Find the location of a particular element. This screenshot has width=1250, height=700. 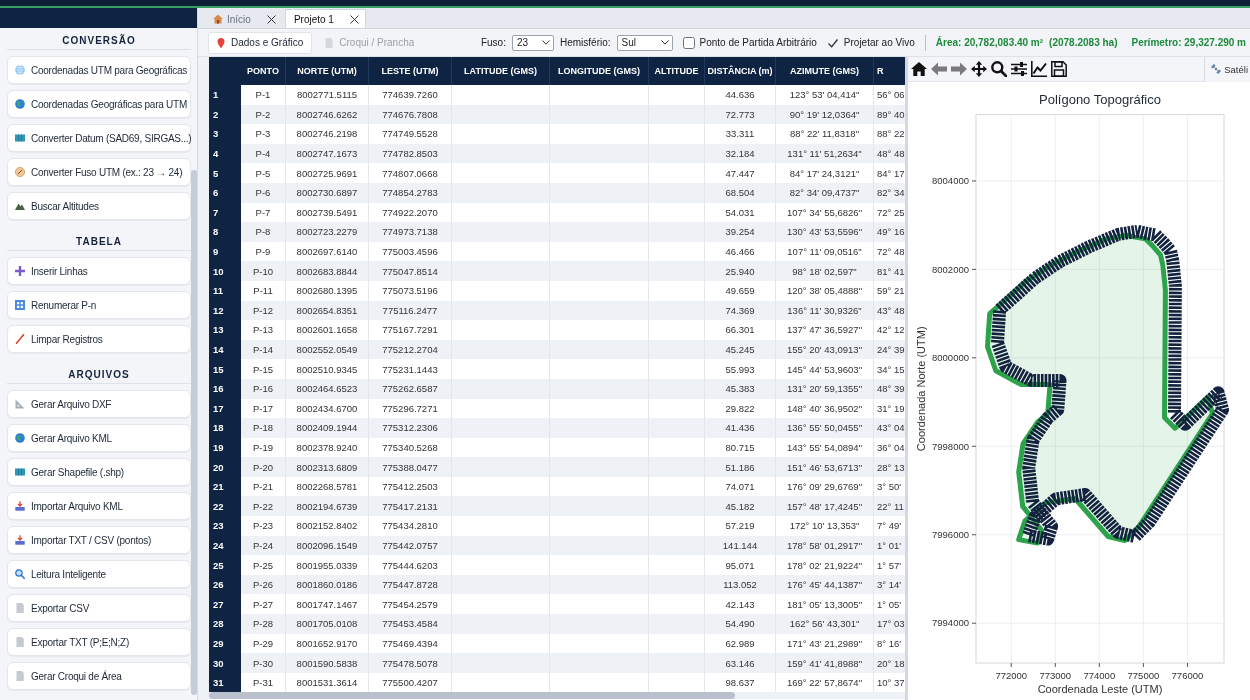

x-tick-label: 772000 is located at coordinates (1011, 675).